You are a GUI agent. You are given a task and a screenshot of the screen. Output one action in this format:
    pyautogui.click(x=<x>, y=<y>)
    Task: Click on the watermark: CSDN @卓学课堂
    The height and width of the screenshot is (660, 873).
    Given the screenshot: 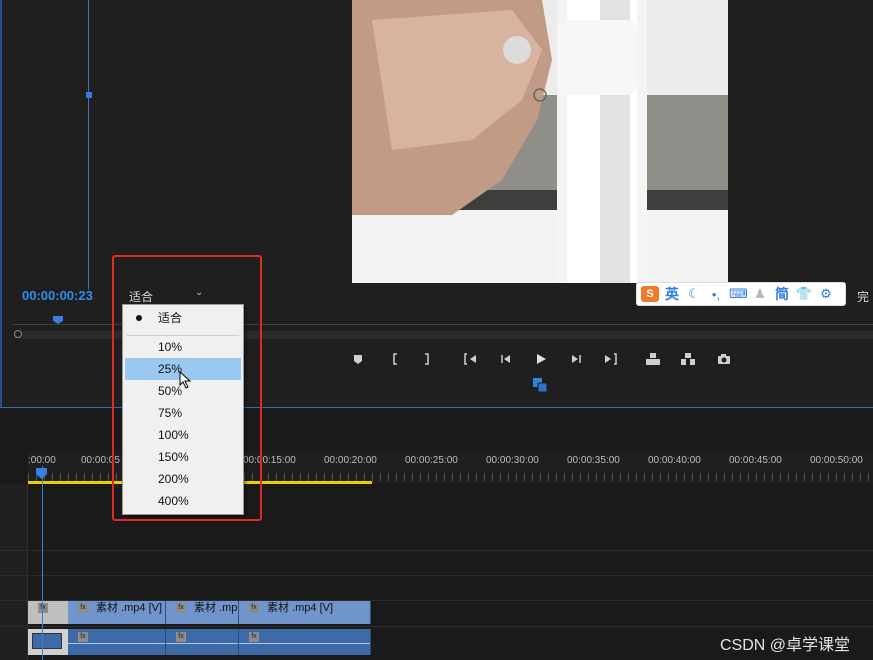 What is the action you would take?
    pyautogui.click(x=785, y=645)
    